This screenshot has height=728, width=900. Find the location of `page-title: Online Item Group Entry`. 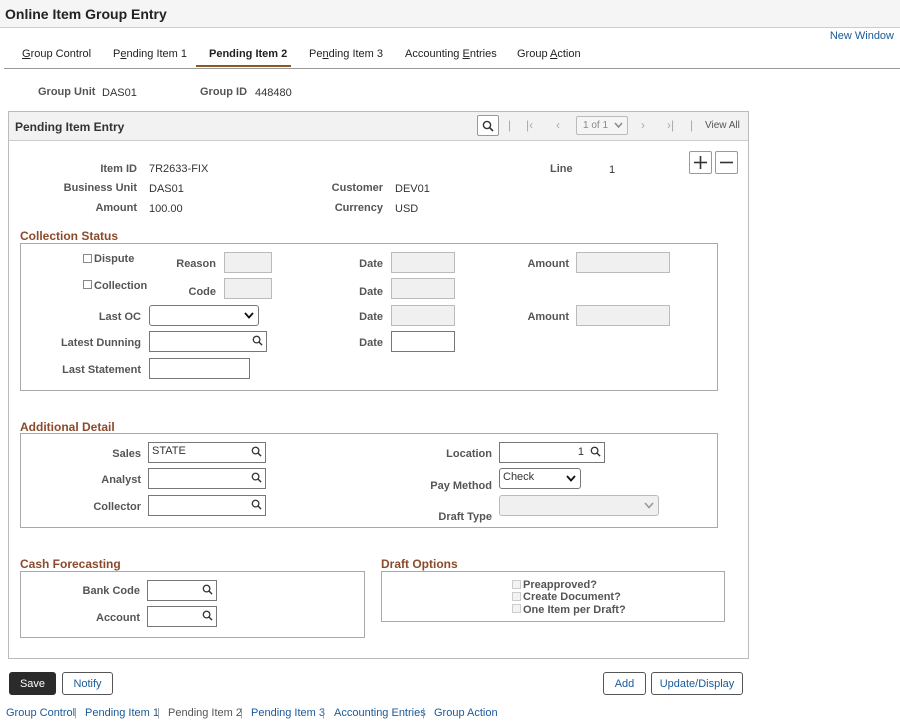

page-title: Online Item Group Entry is located at coordinates (86, 14).